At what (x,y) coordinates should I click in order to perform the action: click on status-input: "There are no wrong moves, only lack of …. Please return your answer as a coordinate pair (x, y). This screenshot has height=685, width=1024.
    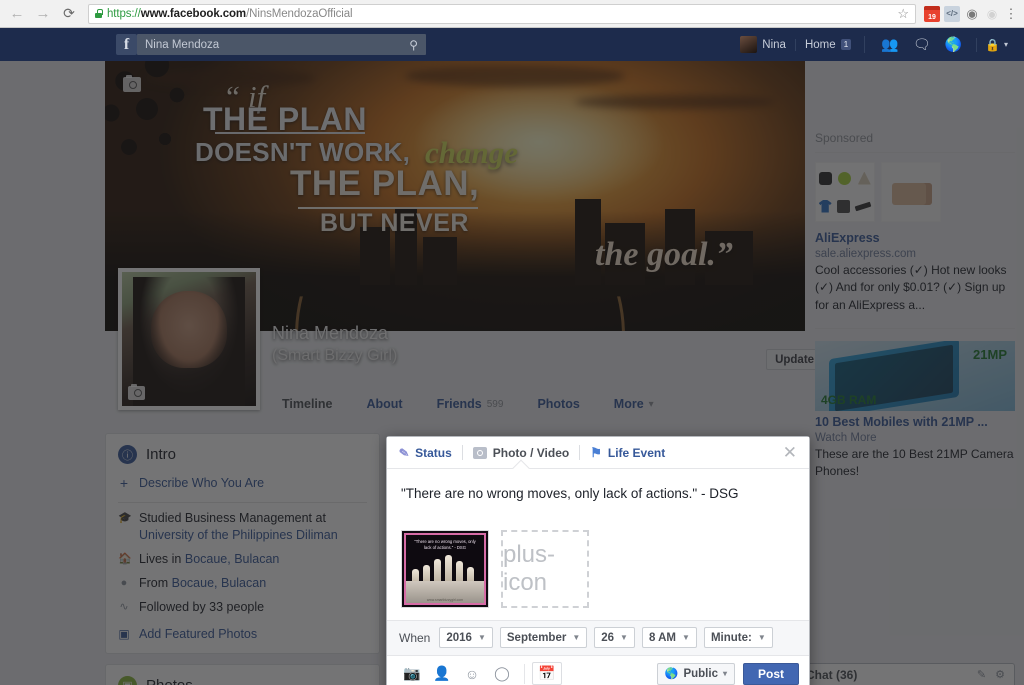
    Looking at the image, I should click on (598, 494).